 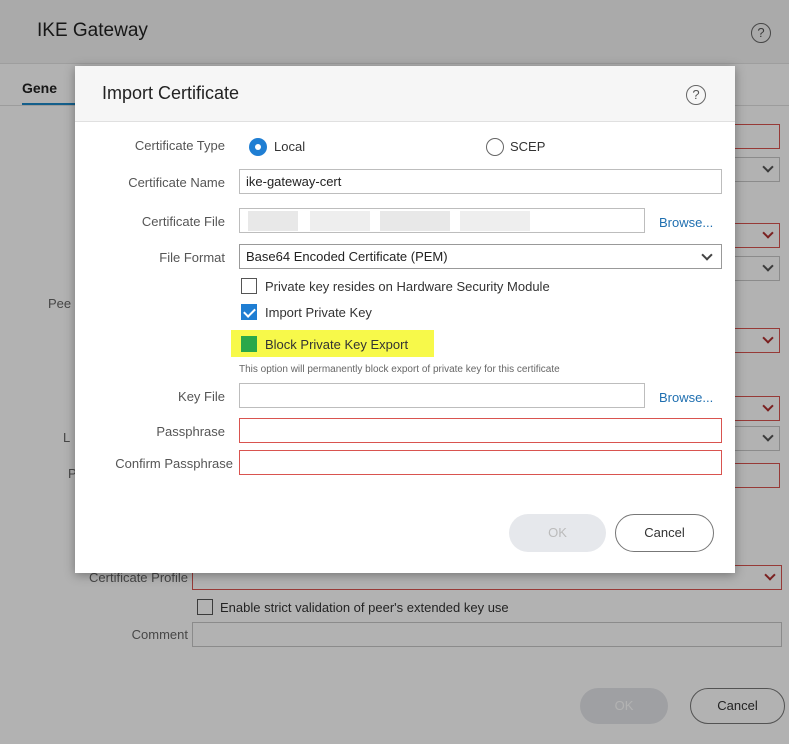 What do you see at coordinates (707, 255) in the screenshot?
I see `chevron-down-icon` at bounding box center [707, 255].